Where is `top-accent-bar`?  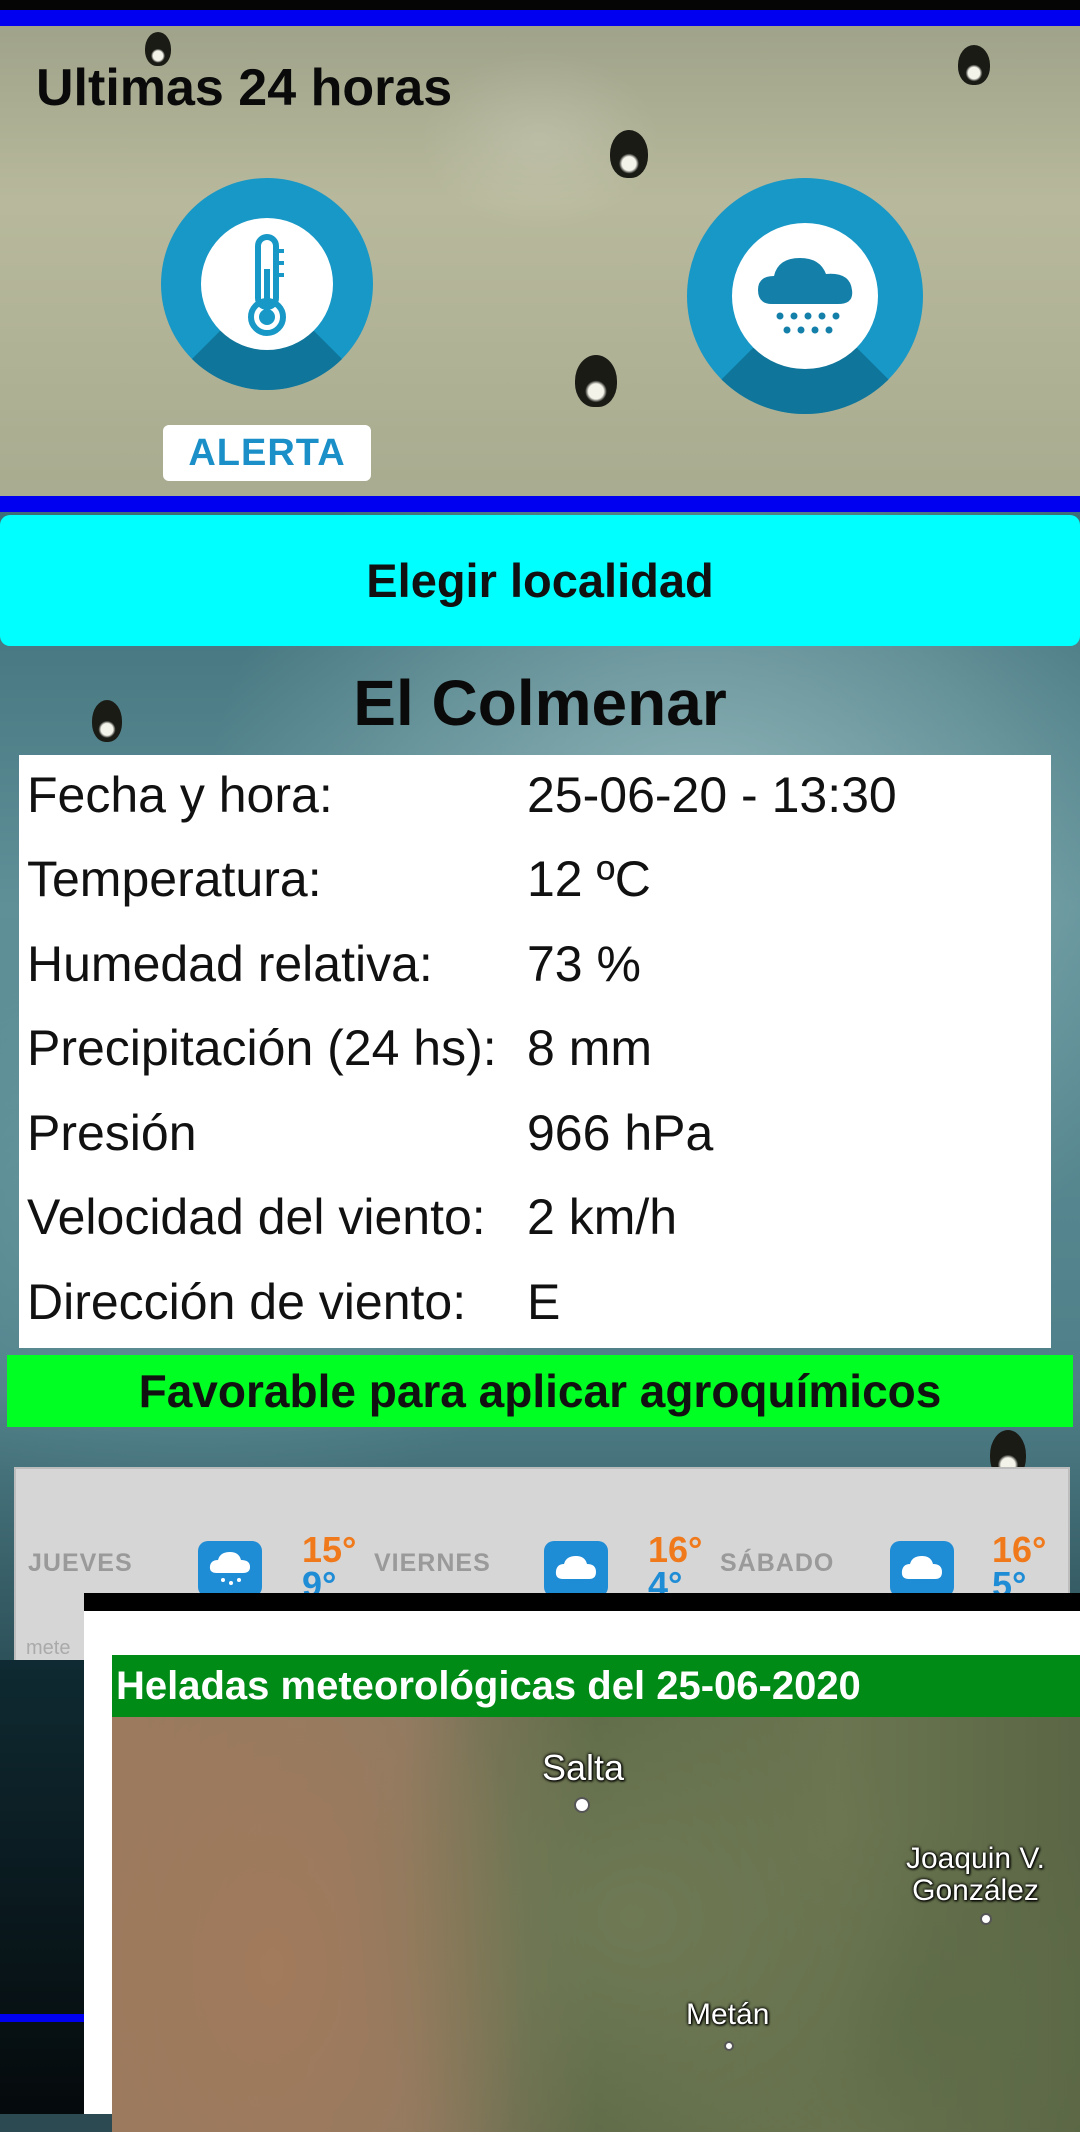
top-accent-bar is located at coordinates (540, 18).